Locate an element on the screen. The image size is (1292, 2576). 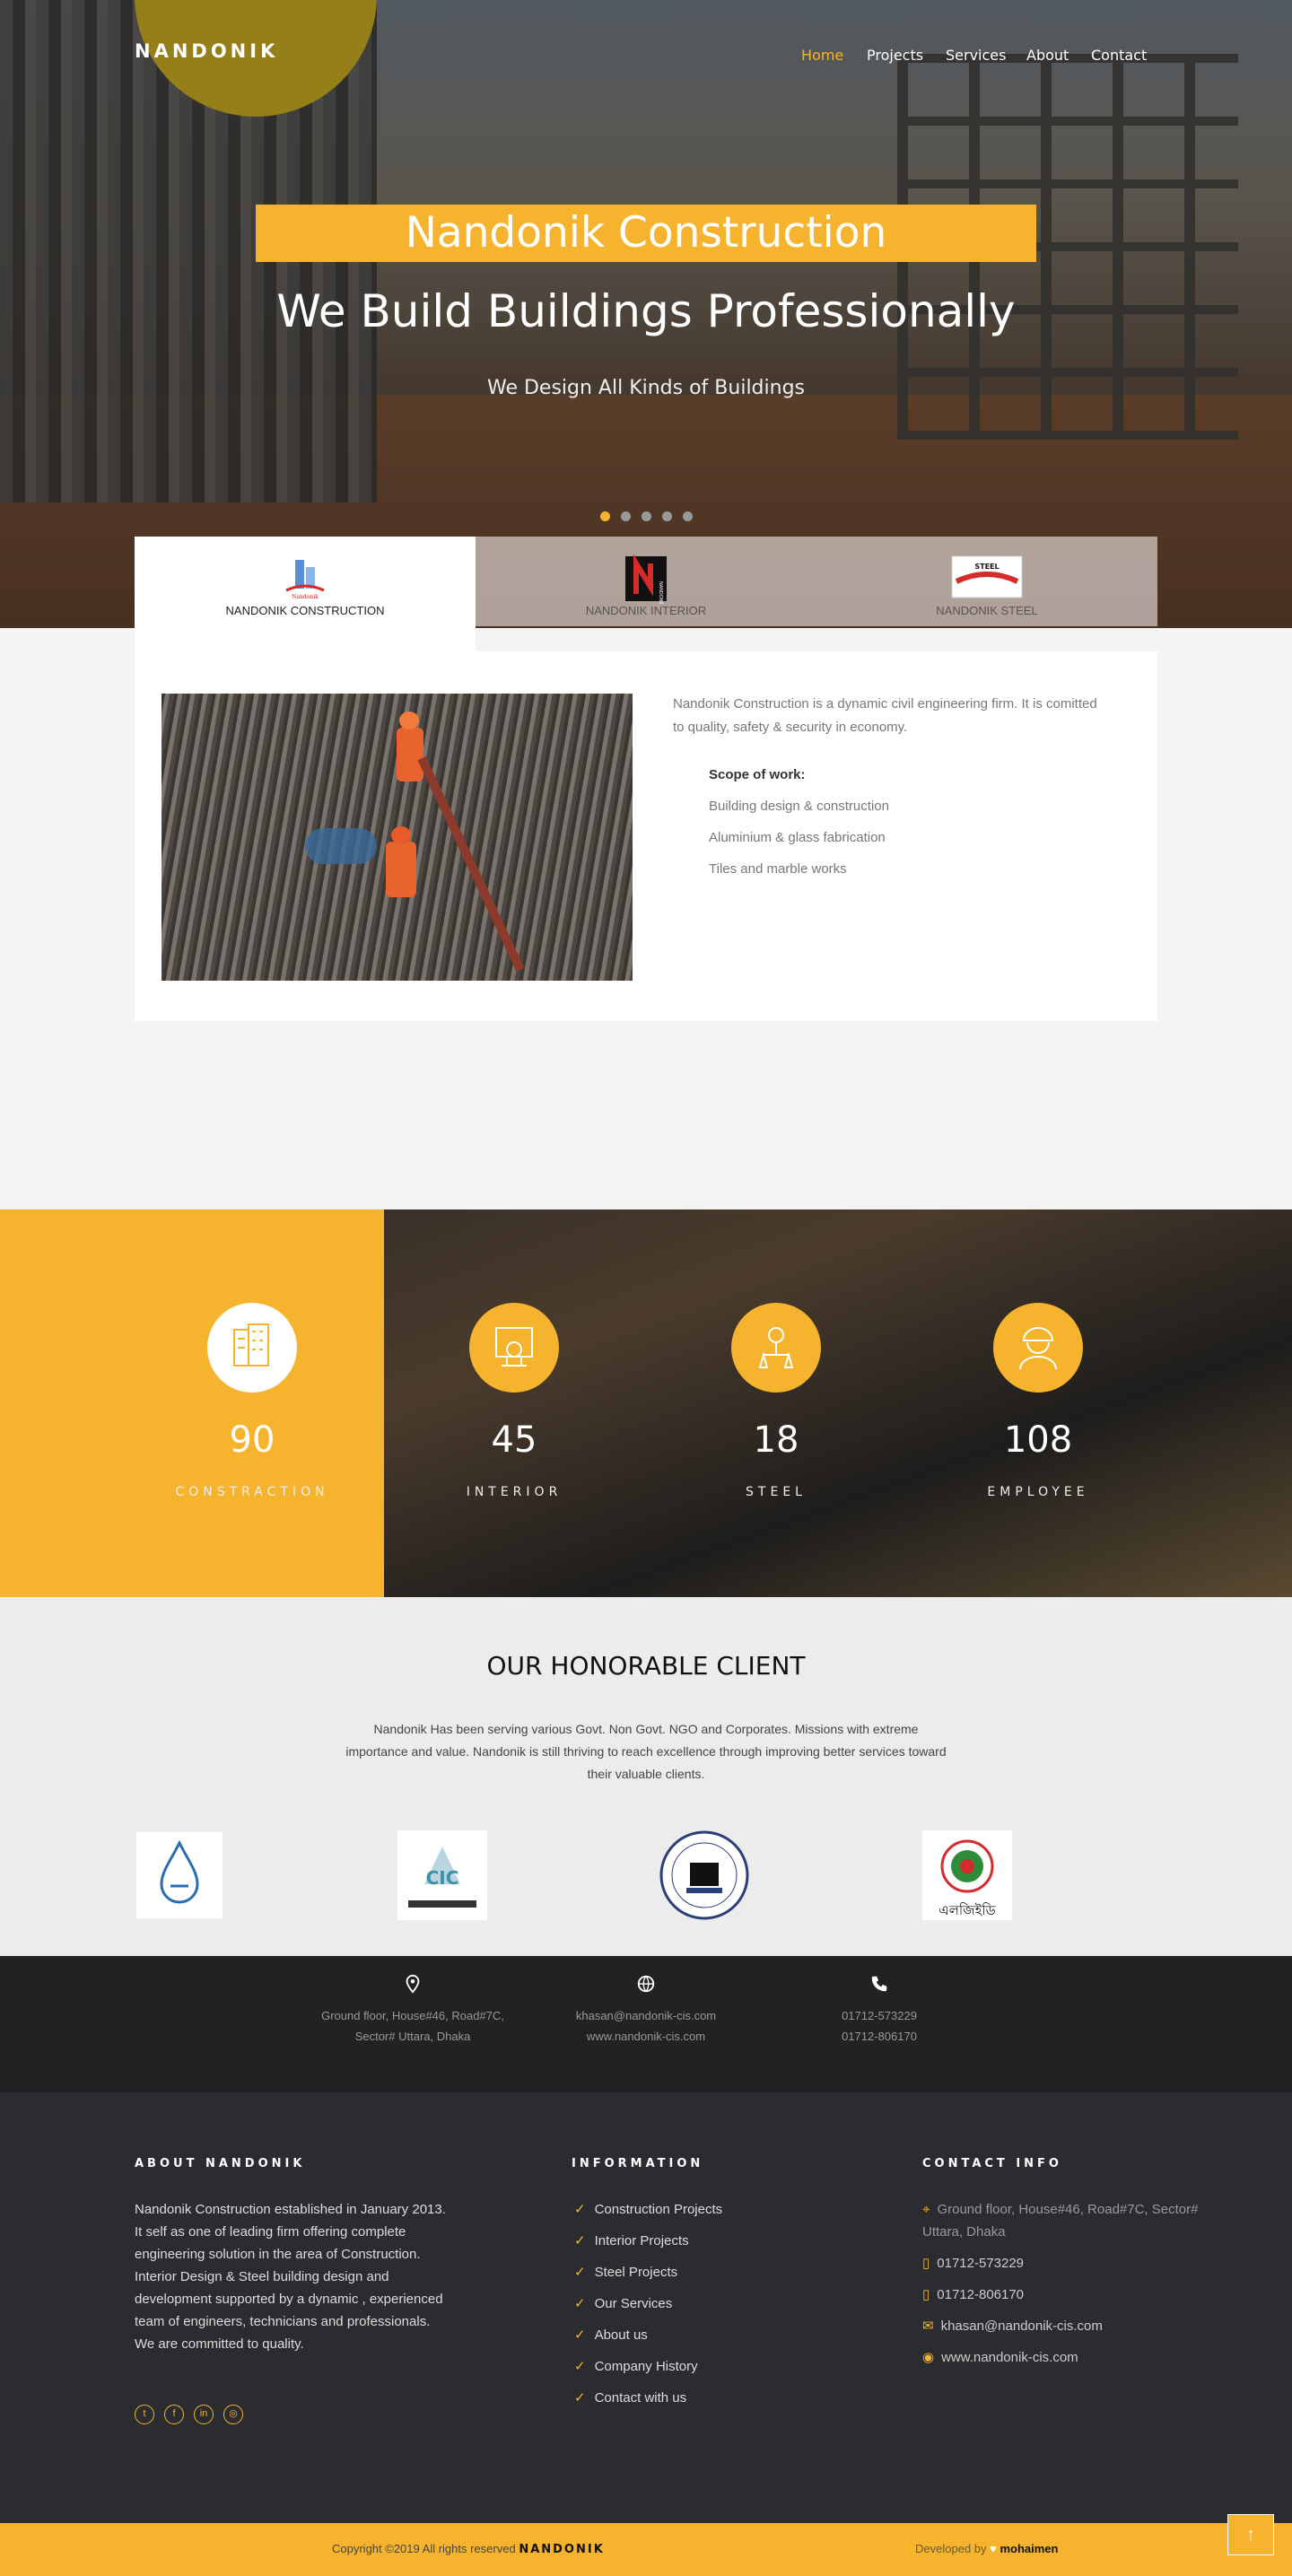
scope-item: Aluminium & glass fabrication is located at coordinates (797, 838).